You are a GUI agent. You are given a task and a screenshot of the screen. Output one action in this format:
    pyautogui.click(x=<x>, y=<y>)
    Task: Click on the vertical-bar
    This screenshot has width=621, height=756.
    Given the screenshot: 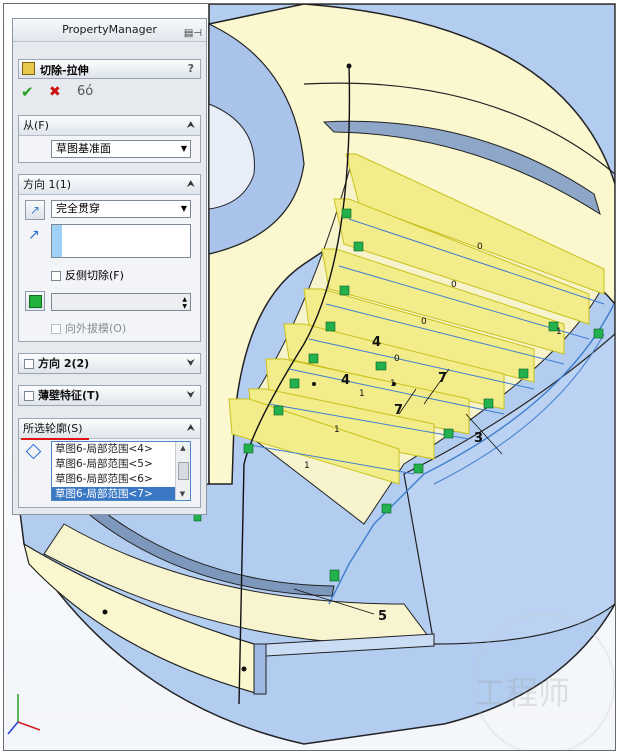 What is the action you would take?
    pyautogui.click(x=260, y=669)
    